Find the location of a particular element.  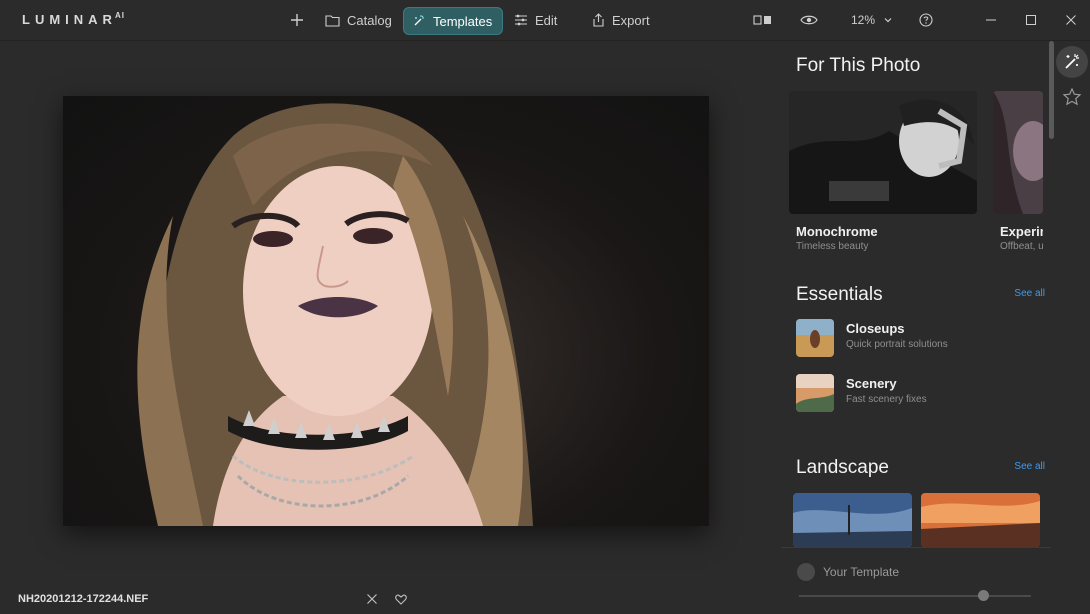

template-toggle is located at coordinates (806, 572).